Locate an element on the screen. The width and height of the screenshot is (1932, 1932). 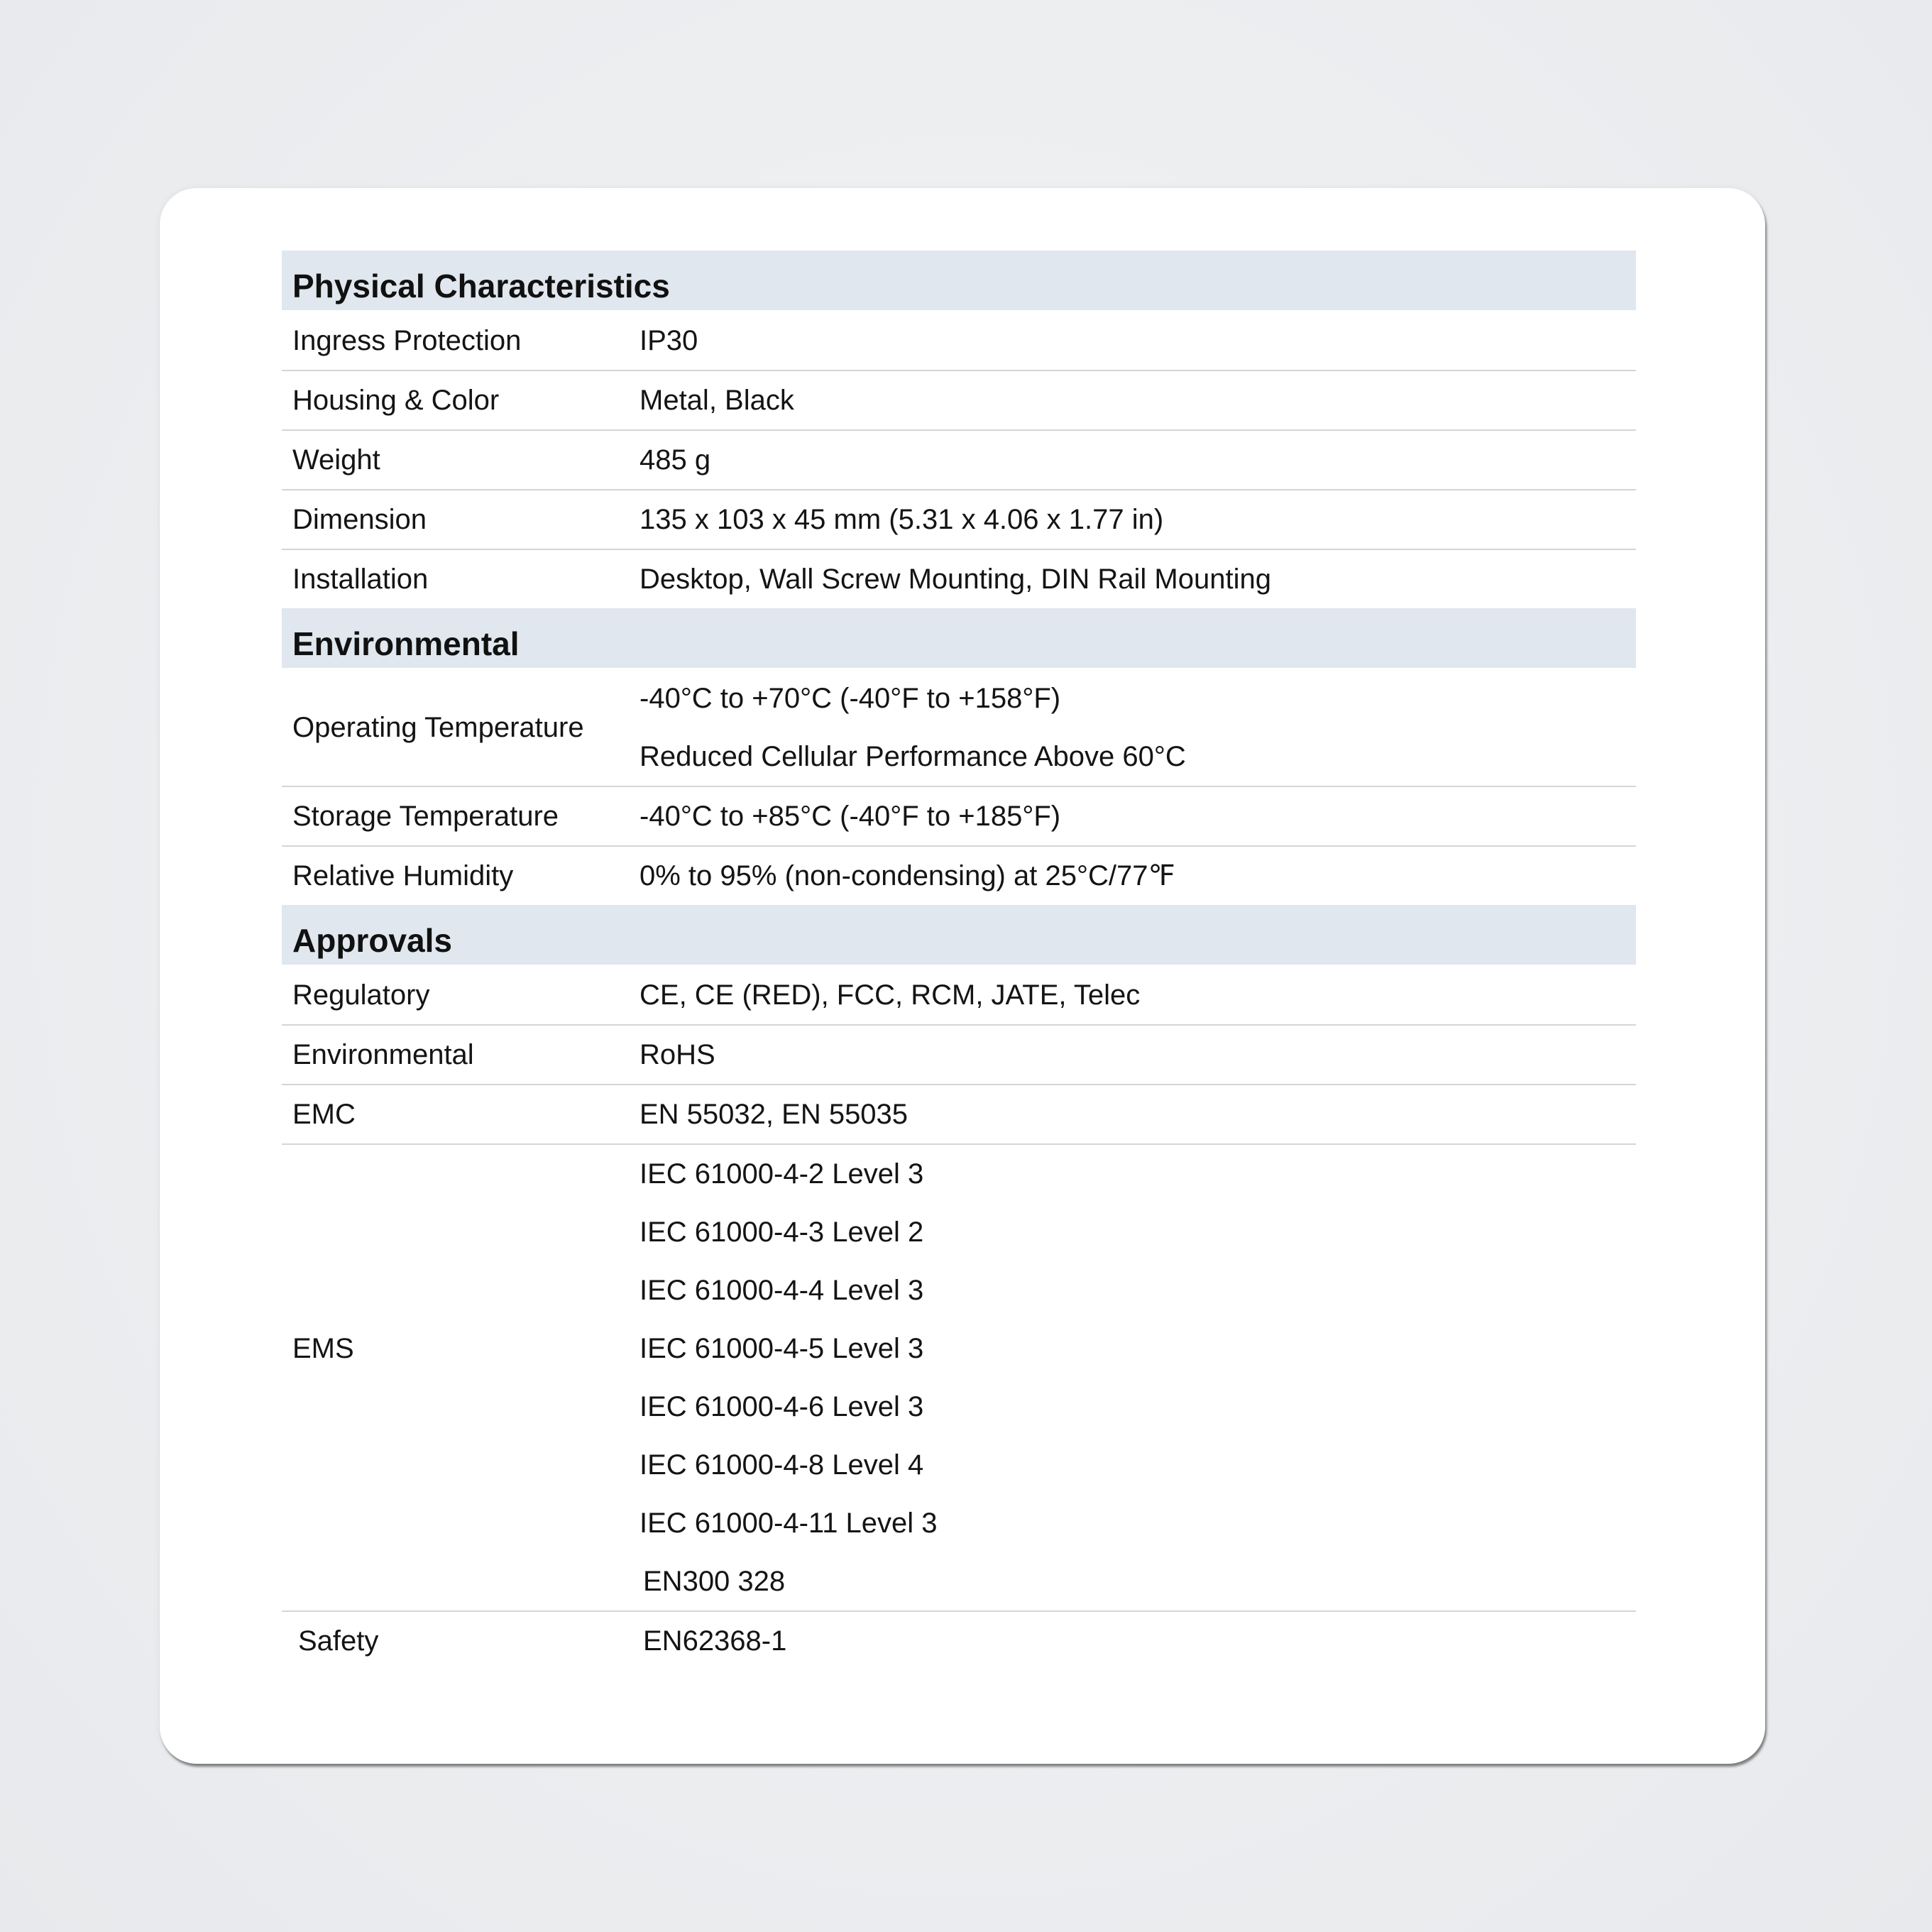
section-title: Environmental is located at coordinates (406, 643).